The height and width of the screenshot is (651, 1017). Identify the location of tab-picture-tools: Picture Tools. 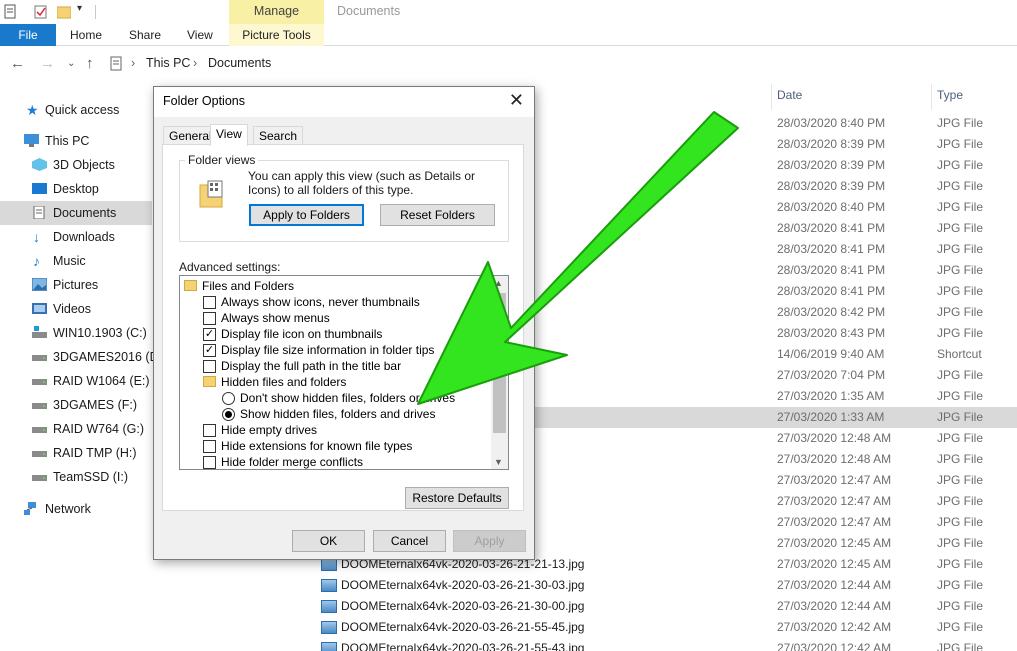
(276, 35).